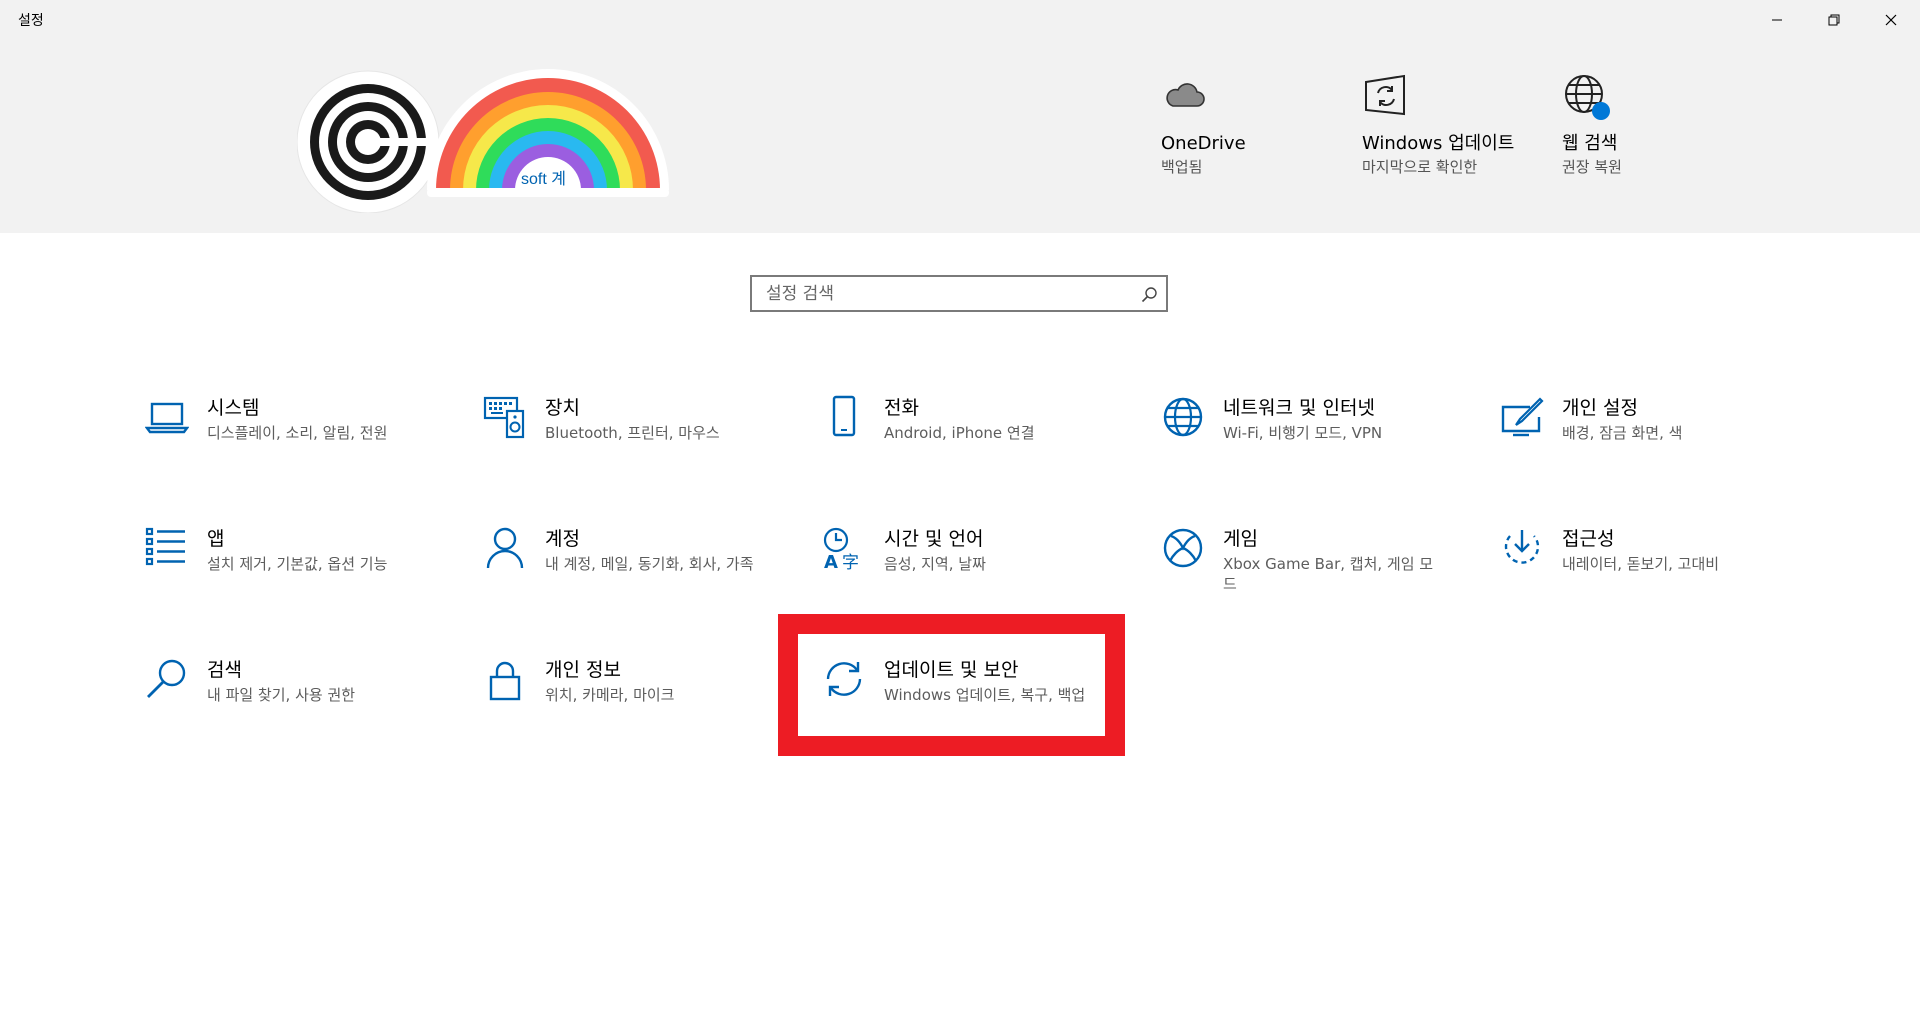  Describe the element at coordinates (31, 21) in the screenshot. I see `window-title: 설정` at that location.